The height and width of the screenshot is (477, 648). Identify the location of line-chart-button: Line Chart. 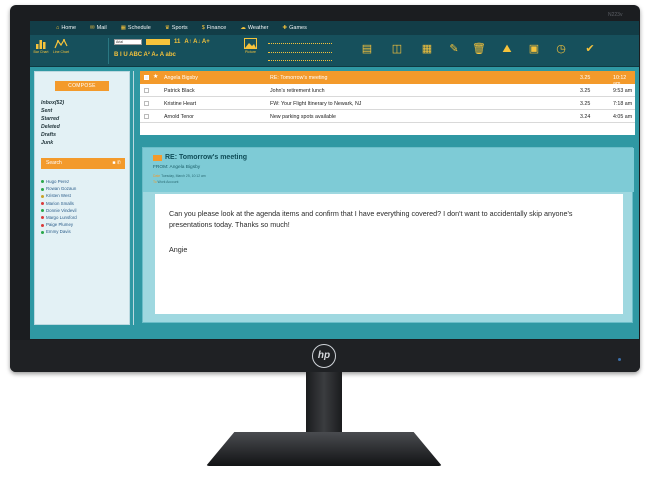
(61, 46).